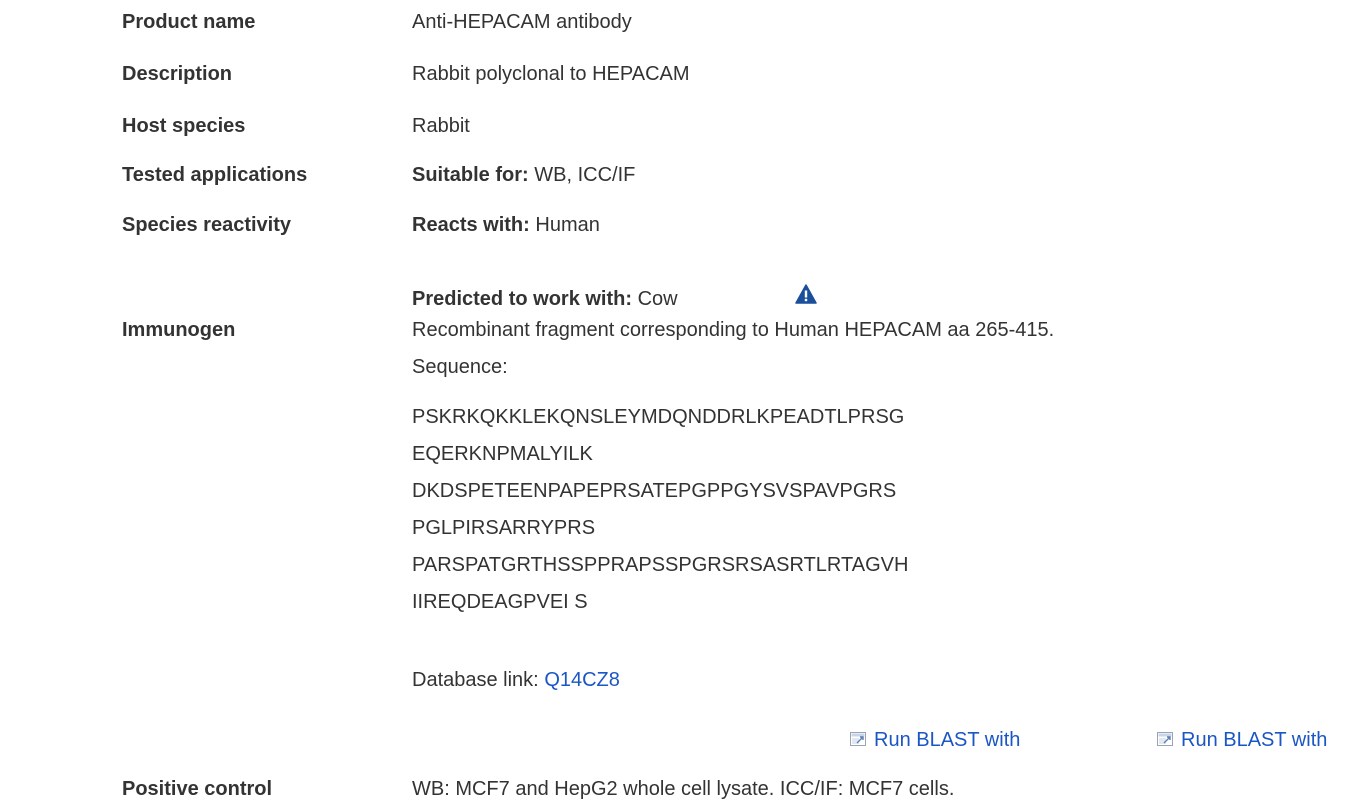 The image size is (1367, 803). I want to click on reacts-with-prefix: Reacts with:, so click(471, 225).